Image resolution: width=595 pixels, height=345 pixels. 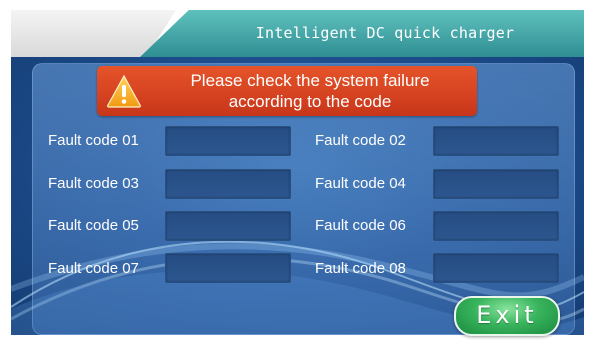 What do you see at coordinates (228, 141) in the screenshot?
I see `fault-code-01-field` at bounding box center [228, 141].